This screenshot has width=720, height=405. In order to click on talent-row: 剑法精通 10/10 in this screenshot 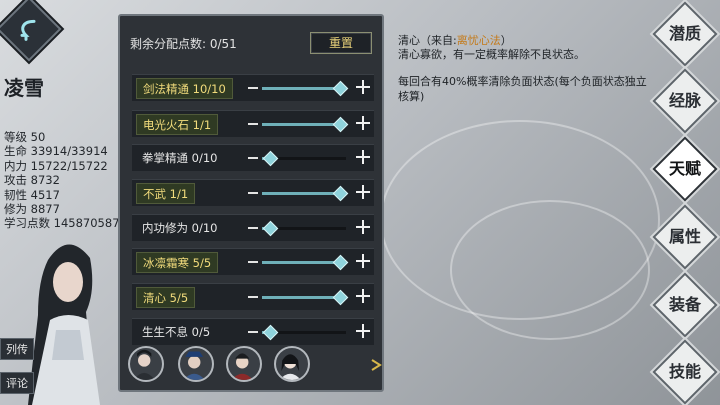, I will do `click(253, 87)`.